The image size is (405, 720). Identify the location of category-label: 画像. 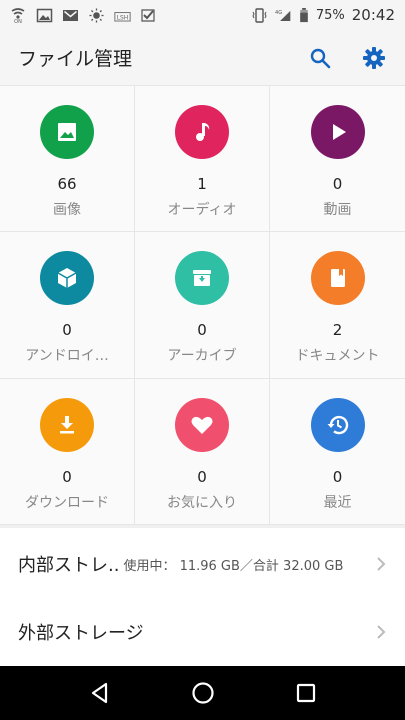
(67, 210).